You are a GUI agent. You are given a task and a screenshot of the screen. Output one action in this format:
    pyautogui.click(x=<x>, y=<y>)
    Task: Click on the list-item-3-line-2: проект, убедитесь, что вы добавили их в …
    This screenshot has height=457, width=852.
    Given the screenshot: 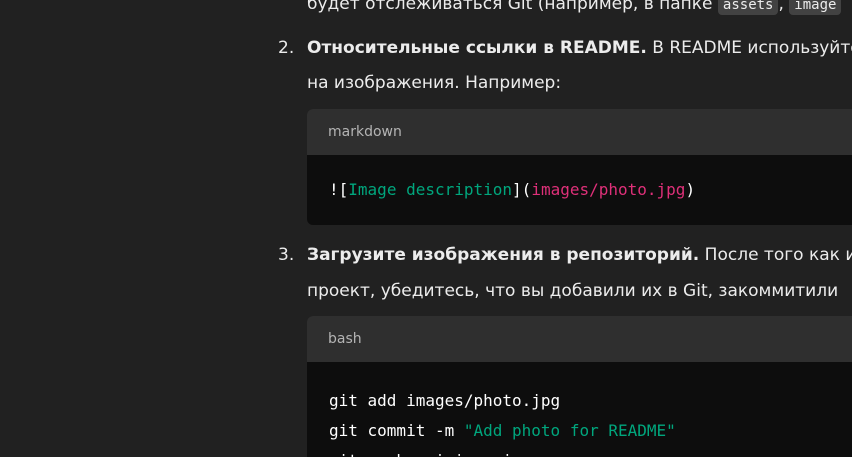 What is the action you would take?
    pyautogui.click(x=573, y=291)
    